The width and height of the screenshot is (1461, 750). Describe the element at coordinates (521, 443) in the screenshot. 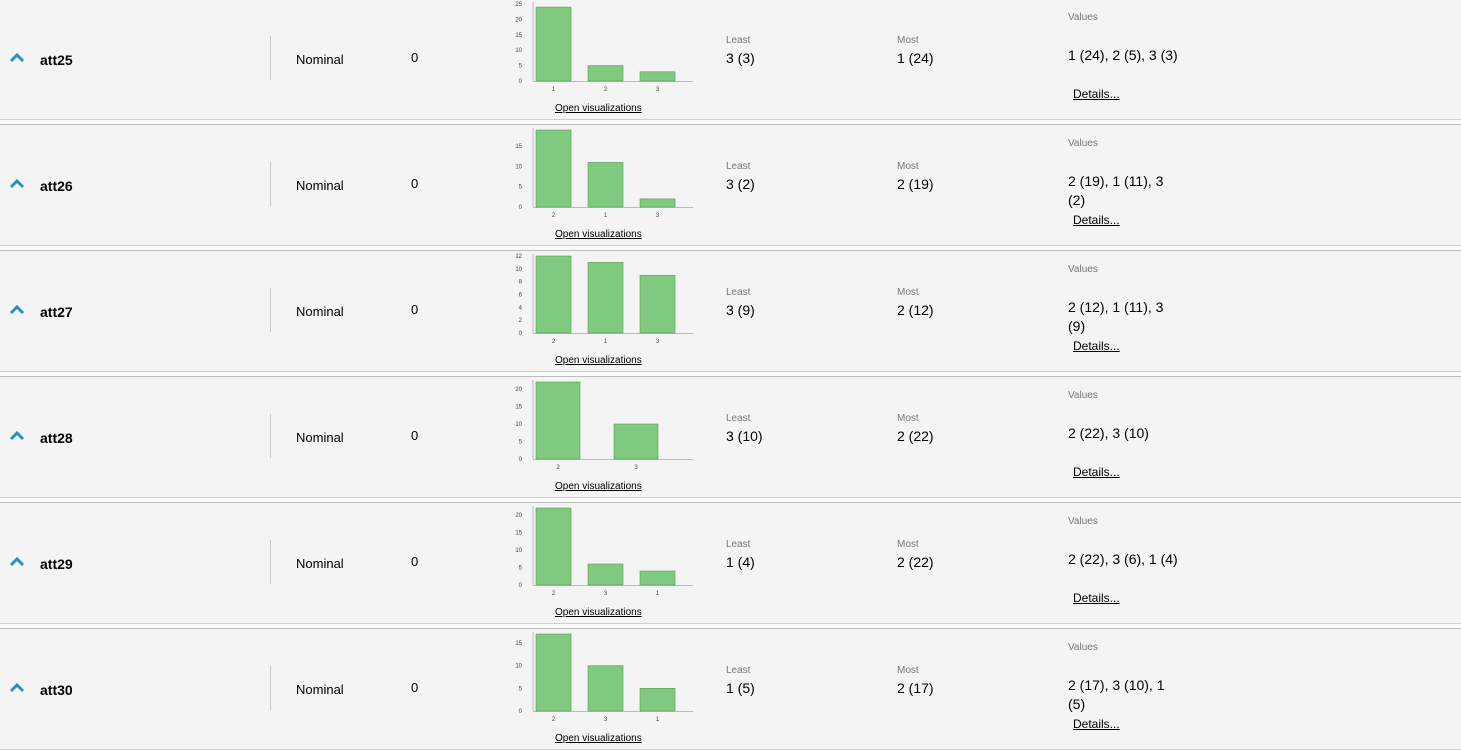

I see `y-tick-label: 5` at that location.